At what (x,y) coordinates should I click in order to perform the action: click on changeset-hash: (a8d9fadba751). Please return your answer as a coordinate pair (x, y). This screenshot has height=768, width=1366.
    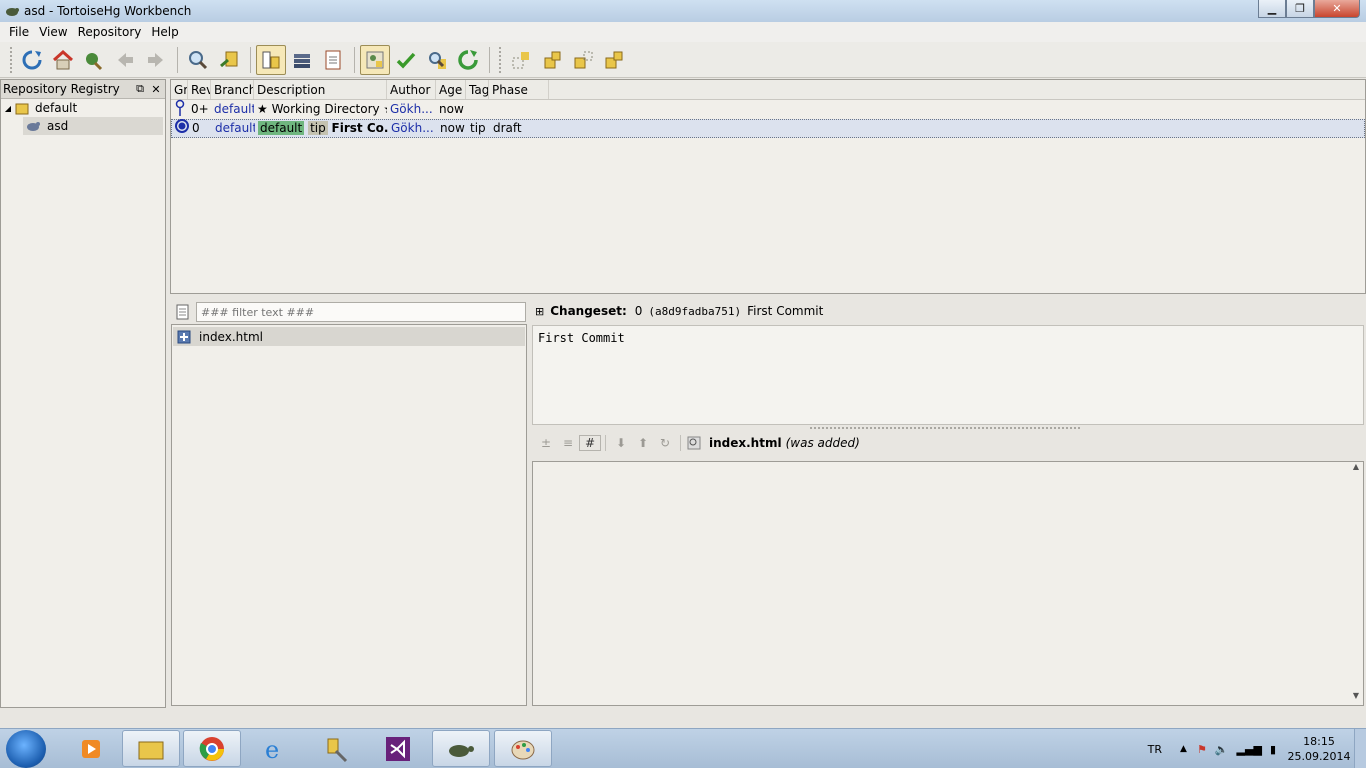
    Looking at the image, I should click on (694, 311).